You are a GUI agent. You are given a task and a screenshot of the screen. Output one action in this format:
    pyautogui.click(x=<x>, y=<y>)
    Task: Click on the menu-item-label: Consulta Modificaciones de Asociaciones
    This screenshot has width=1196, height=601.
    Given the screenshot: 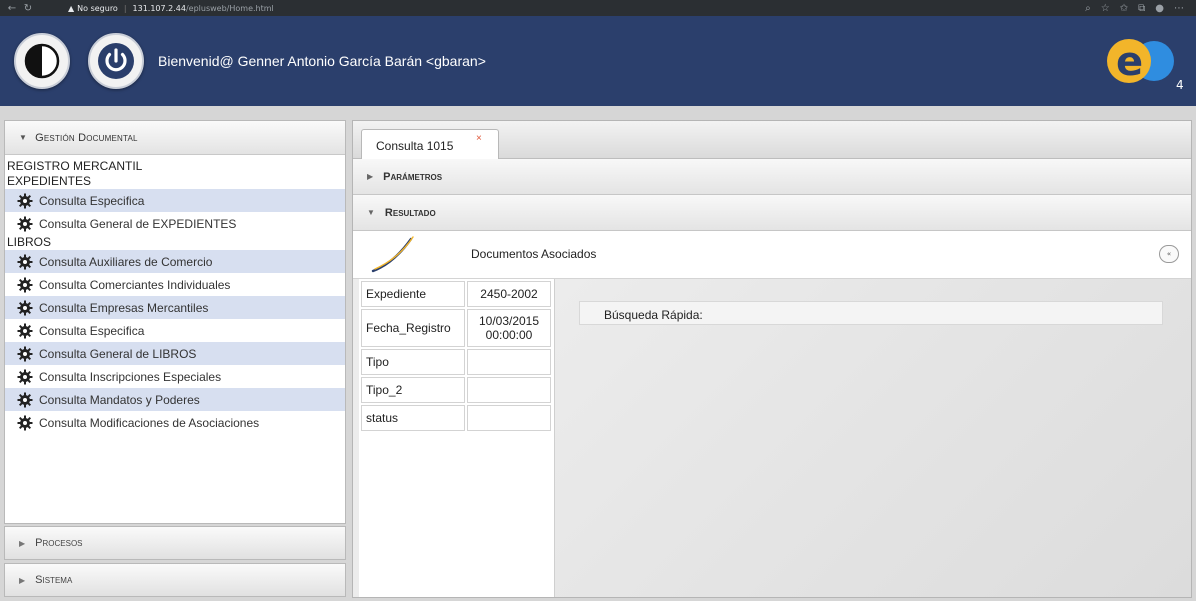 What is the action you would take?
    pyautogui.click(x=149, y=422)
    